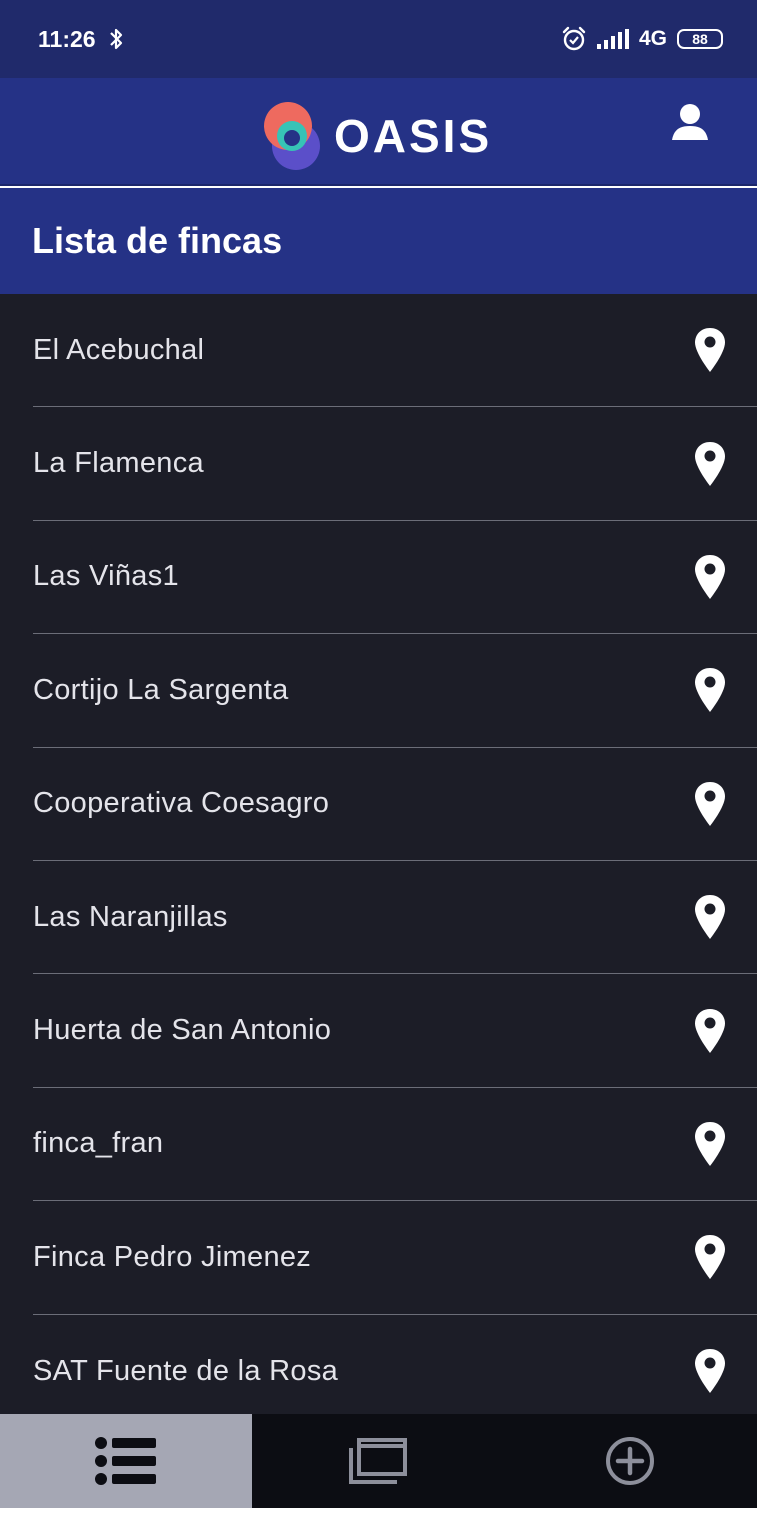 The width and height of the screenshot is (757, 1514). I want to click on finca-label: Las Naranjillas, so click(130, 916).